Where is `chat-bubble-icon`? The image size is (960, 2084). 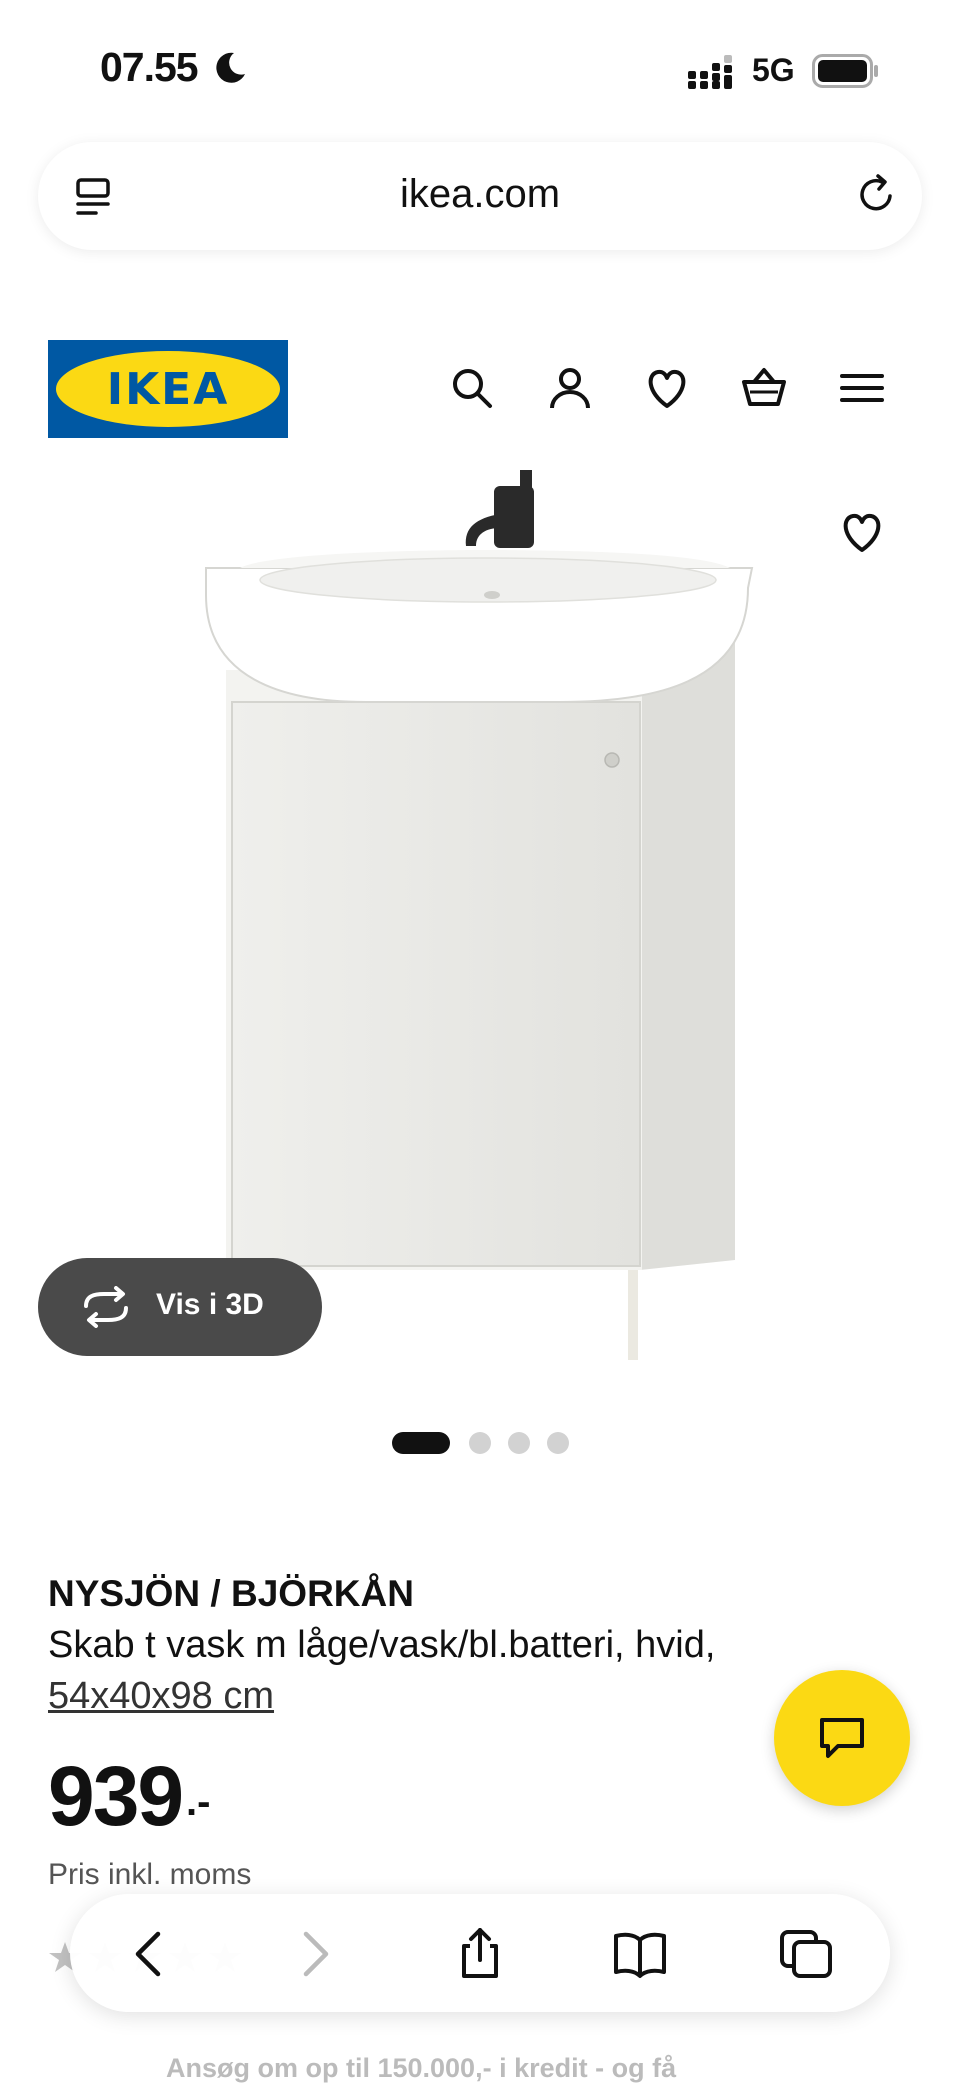
chat-bubble-icon is located at coordinates (842, 1738).